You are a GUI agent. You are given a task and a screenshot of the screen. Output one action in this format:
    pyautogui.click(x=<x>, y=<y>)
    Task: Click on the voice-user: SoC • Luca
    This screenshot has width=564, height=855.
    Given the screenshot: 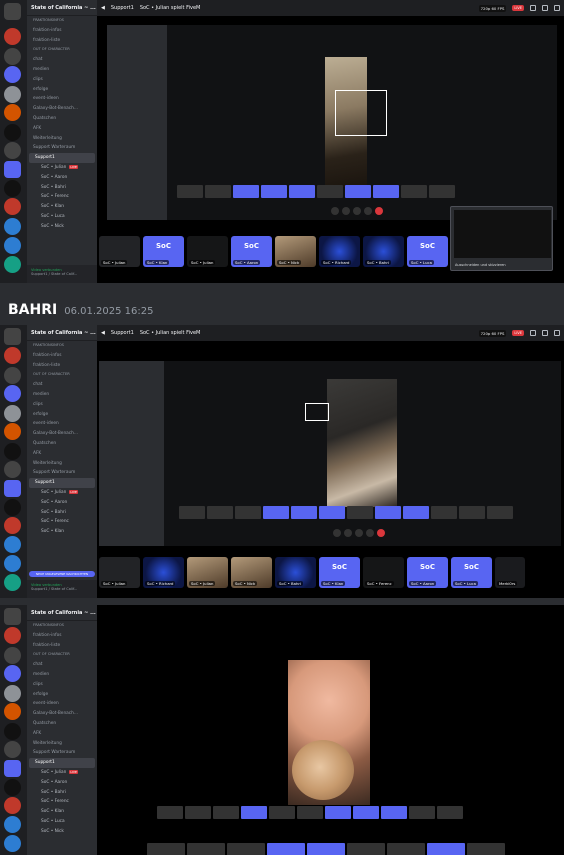 What is the action you would take?
    pyautogui.click(x=62, y=217)
    